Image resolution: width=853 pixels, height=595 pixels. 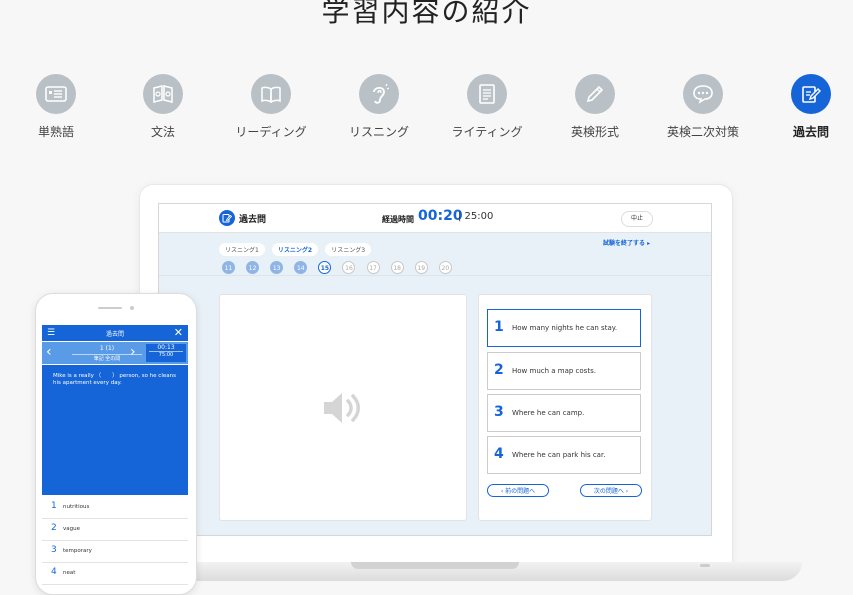 What do you see at coordinates (378, 132) in the screenshot?
I see `category-label: リスニング` at bounding box center [378, 132].